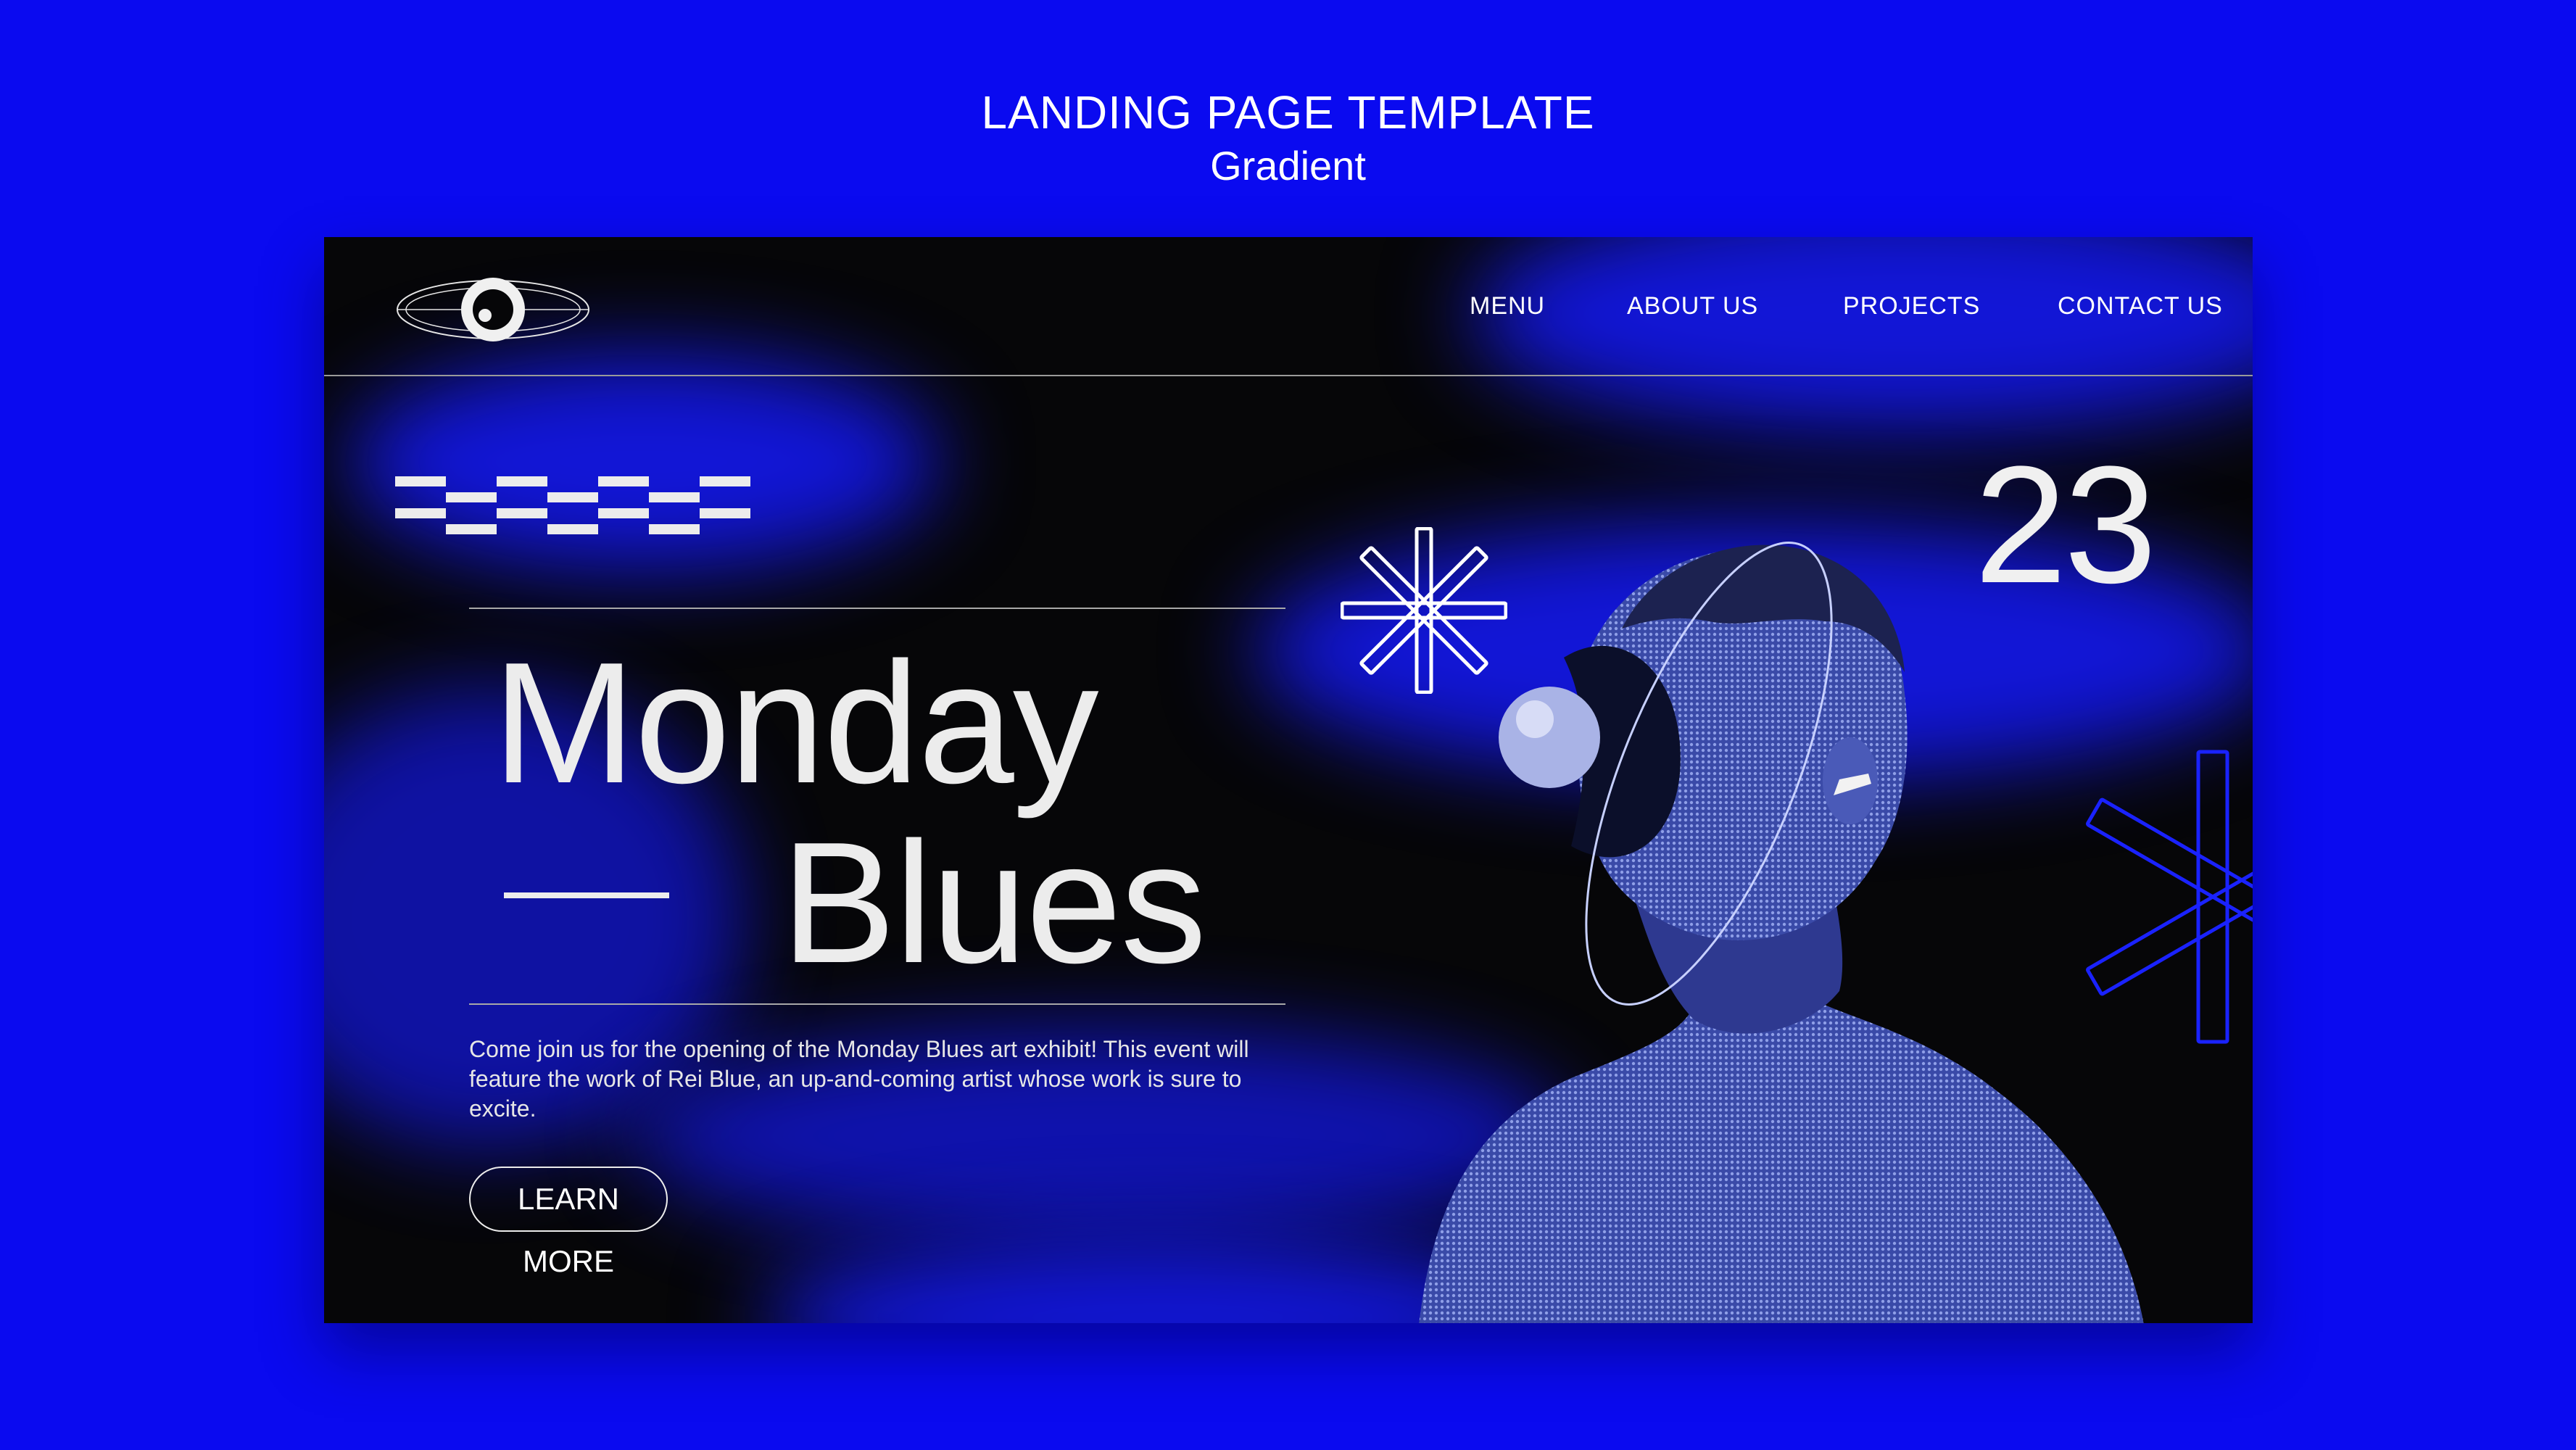 The height and width of the screenshot is (1450, 2576). Describe the element at coordinates (573, 505) in the screenshot. I see `checker-pattern-icon` at that location.